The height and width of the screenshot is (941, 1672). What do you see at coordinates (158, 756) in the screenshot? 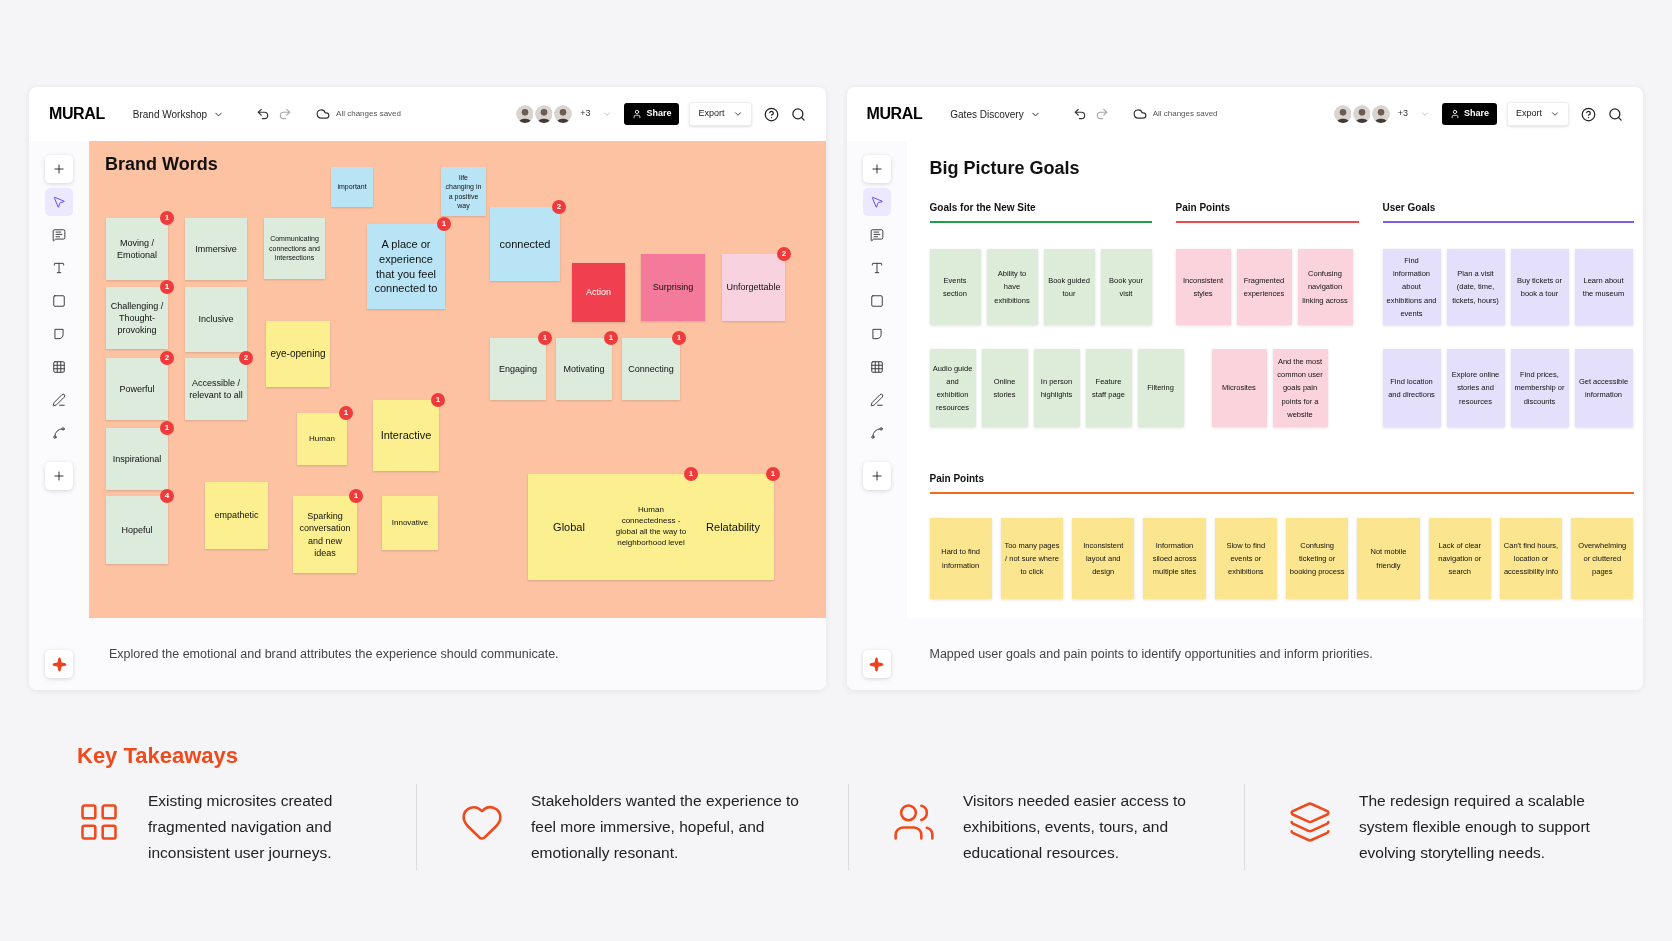
I see `section-title: Key Takeaways` at bounding box center [158, 756].